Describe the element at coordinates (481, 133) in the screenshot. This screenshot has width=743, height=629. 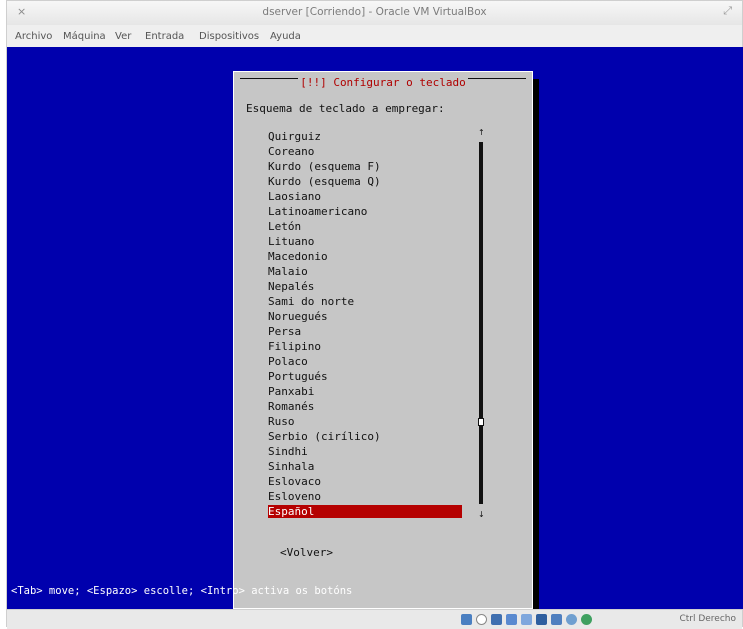
I see `scroll-up-icon: ↑` at that location.